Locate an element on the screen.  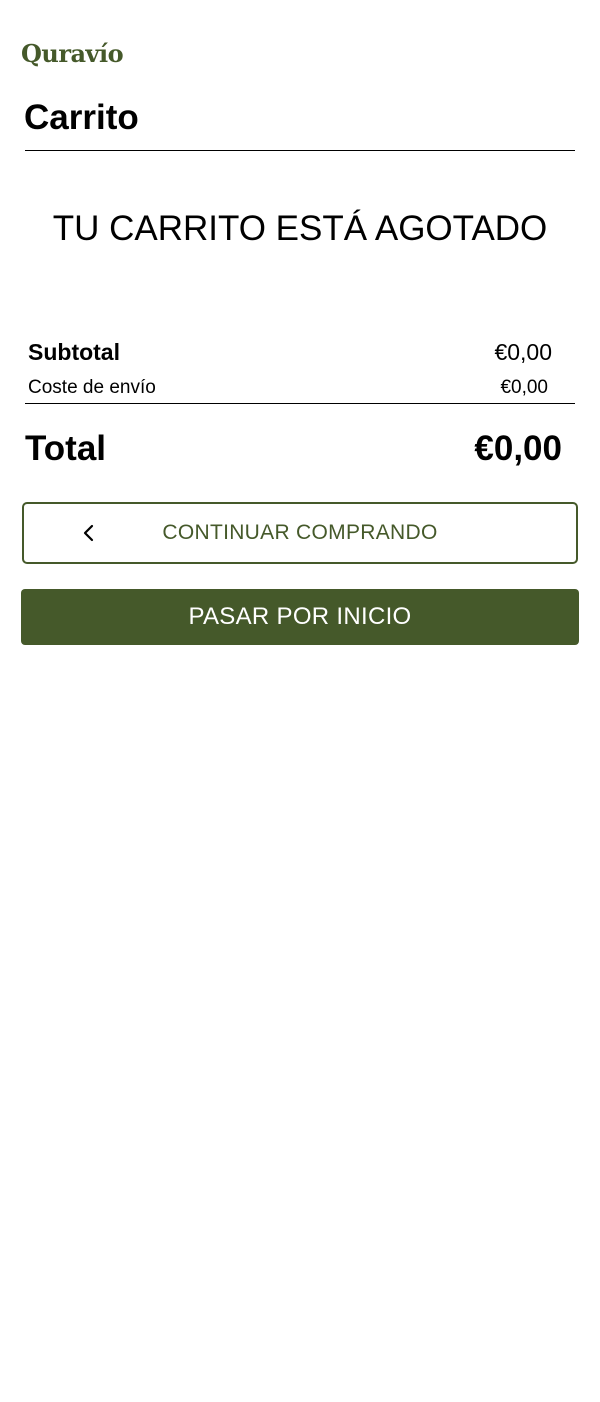
go-home-button: PASAR POR INICIO is located at coordinates (300, 617).